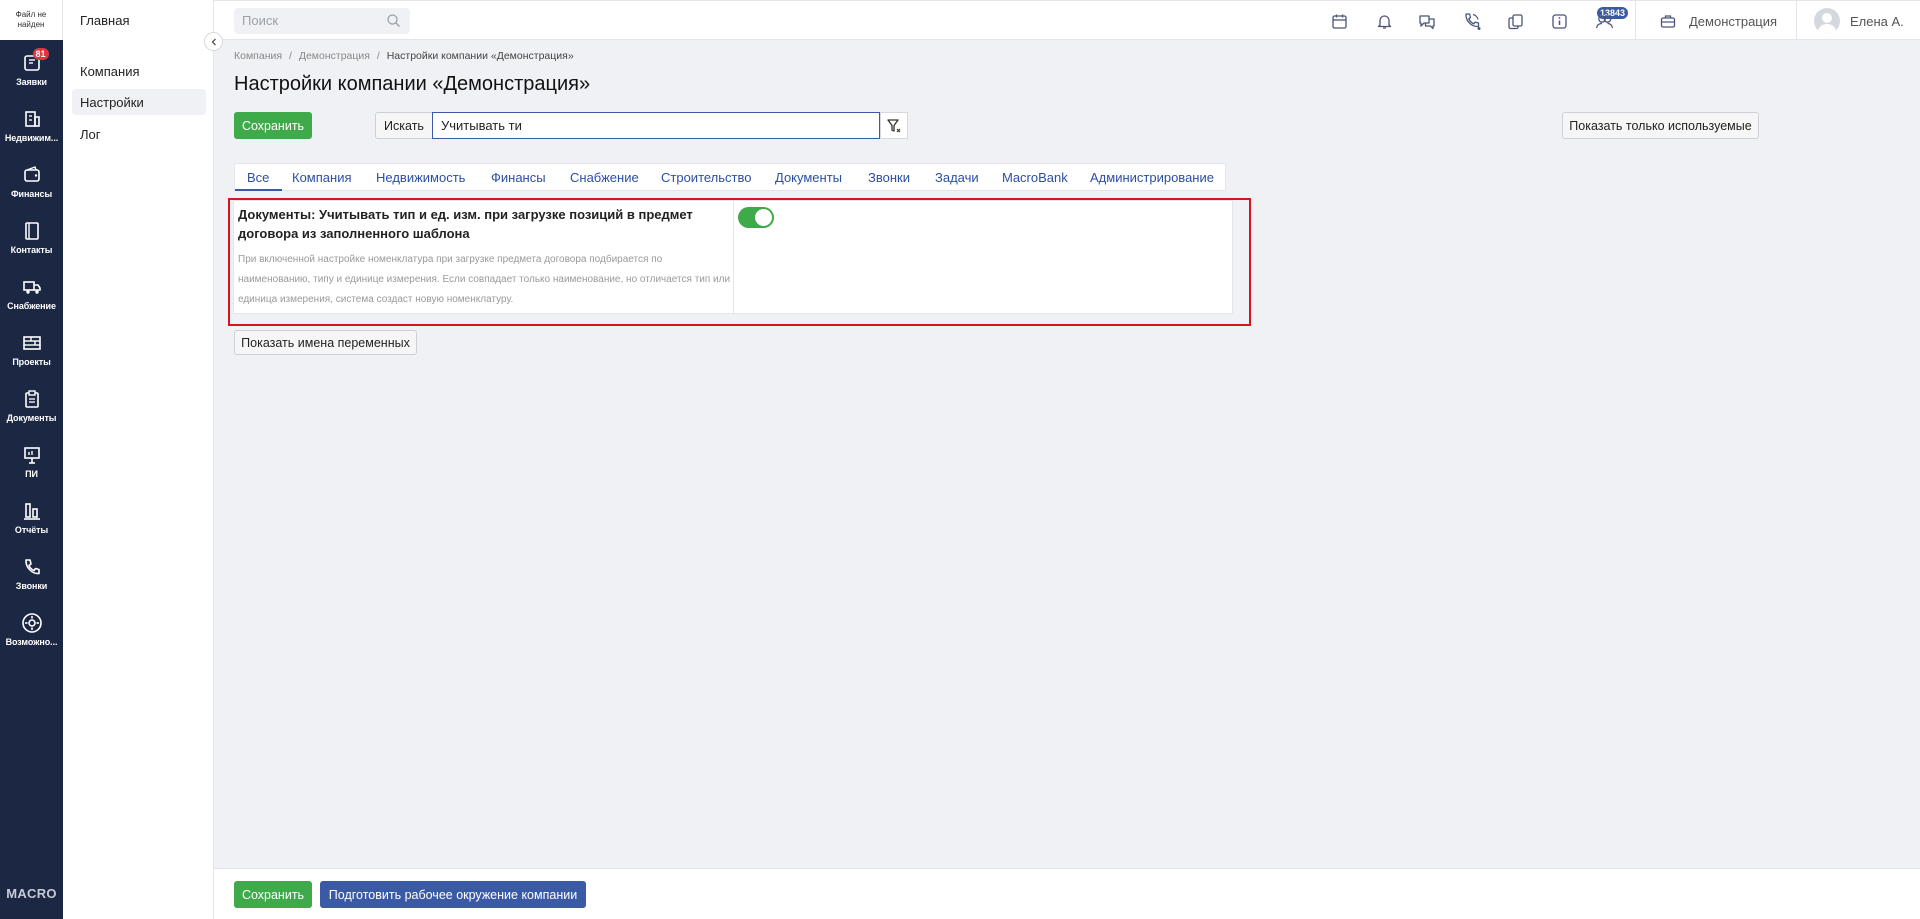 The image size is (1920, 919). What do you see at coordinates (35, 61) in the screenshot?
I see `requests-icon: 81` at bounding box center [35, 61].